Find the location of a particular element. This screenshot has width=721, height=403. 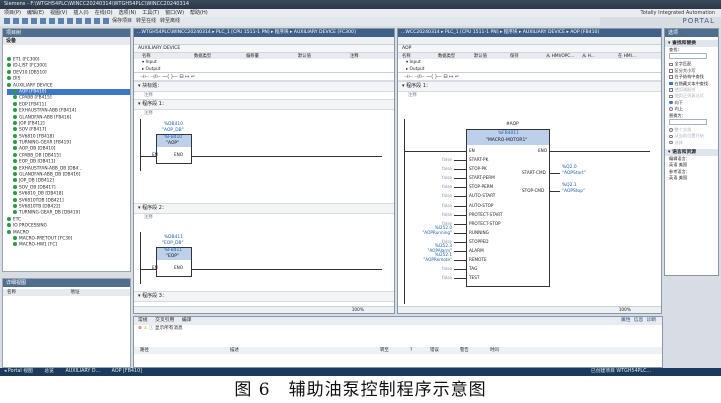

tab-general: 常规 is located at coordinates (143, 320).